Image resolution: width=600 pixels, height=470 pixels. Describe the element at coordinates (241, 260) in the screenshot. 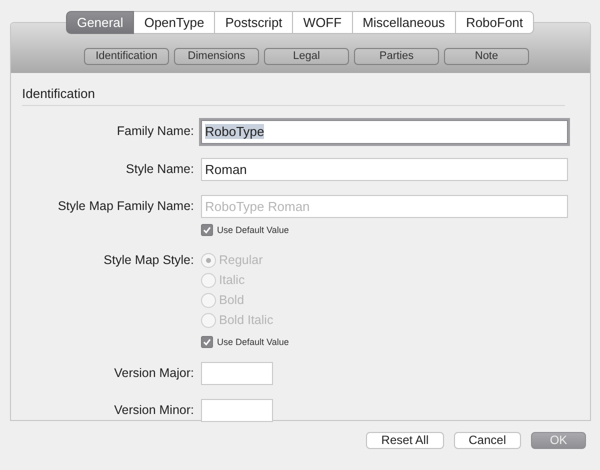

I see `radio-label: Regular` at that location.